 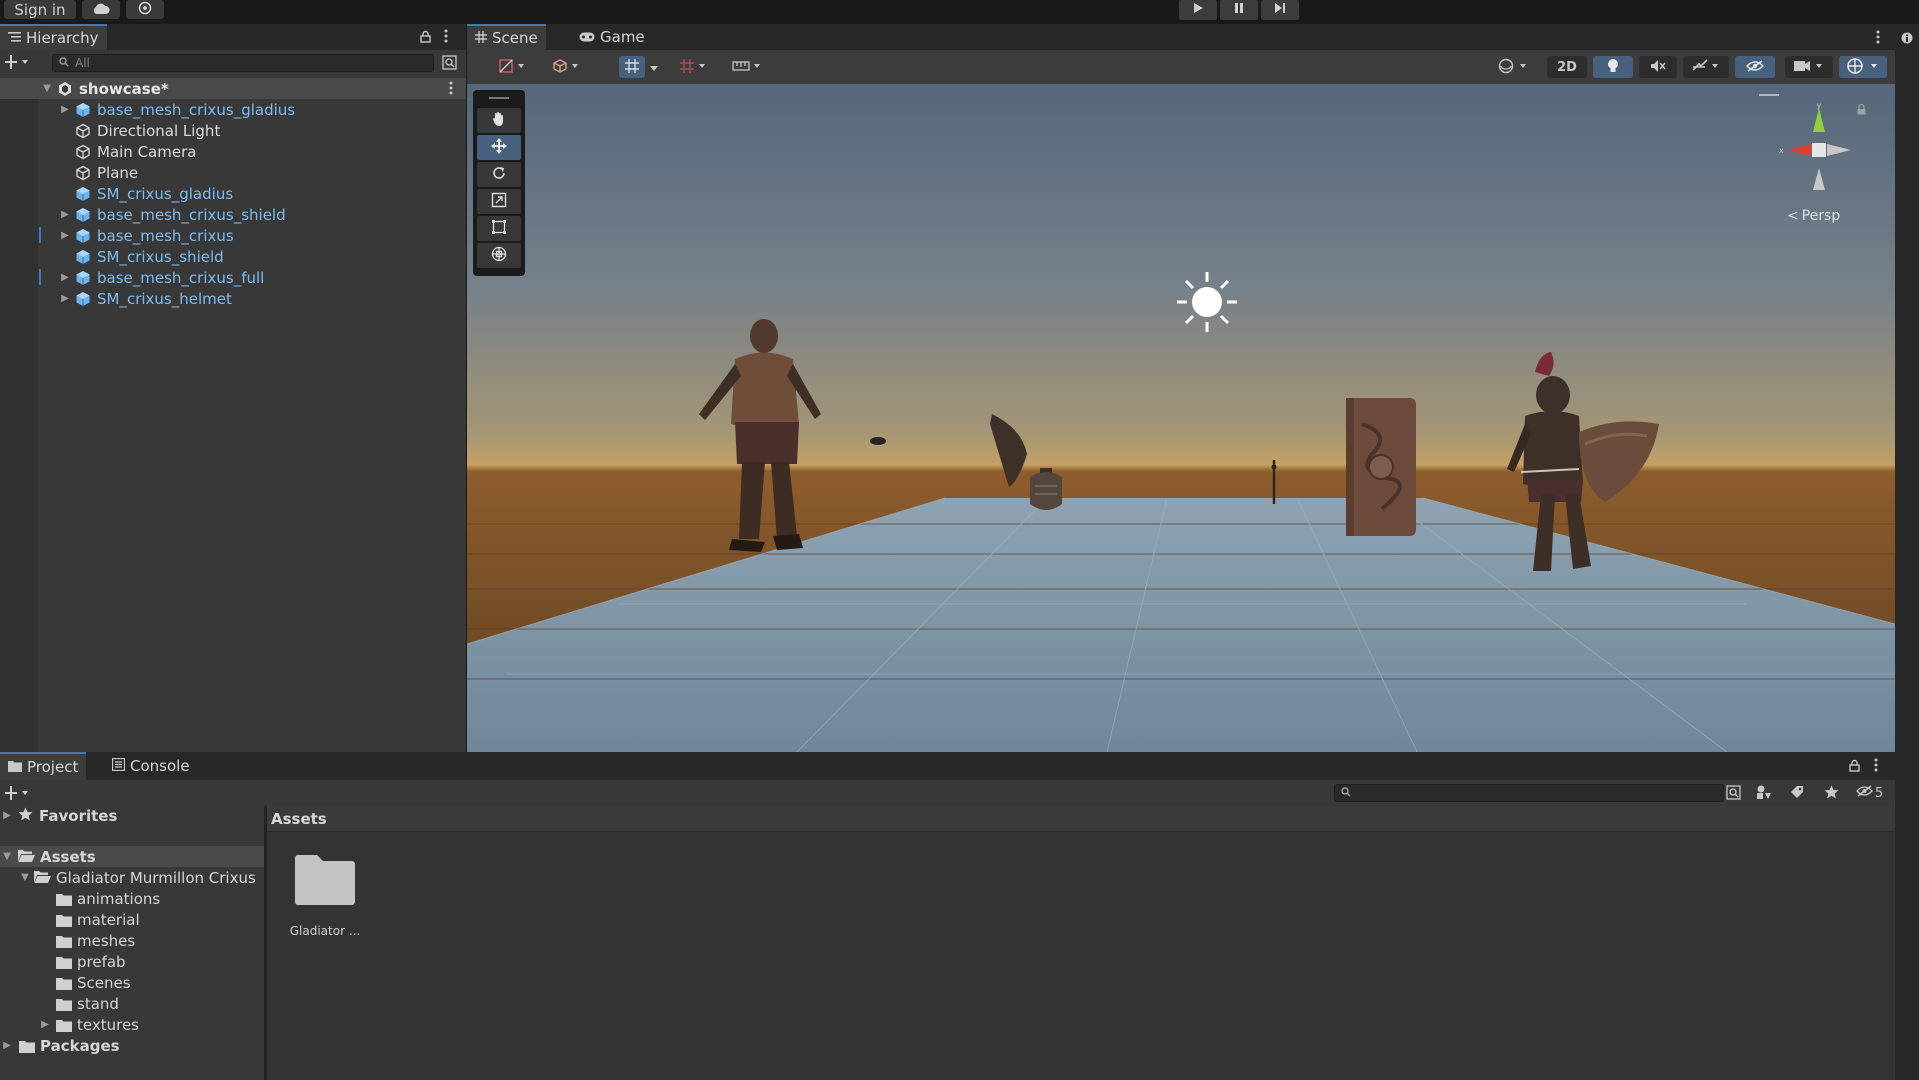 I want to click on label-tag-icon, so click(x=1797, y=792).